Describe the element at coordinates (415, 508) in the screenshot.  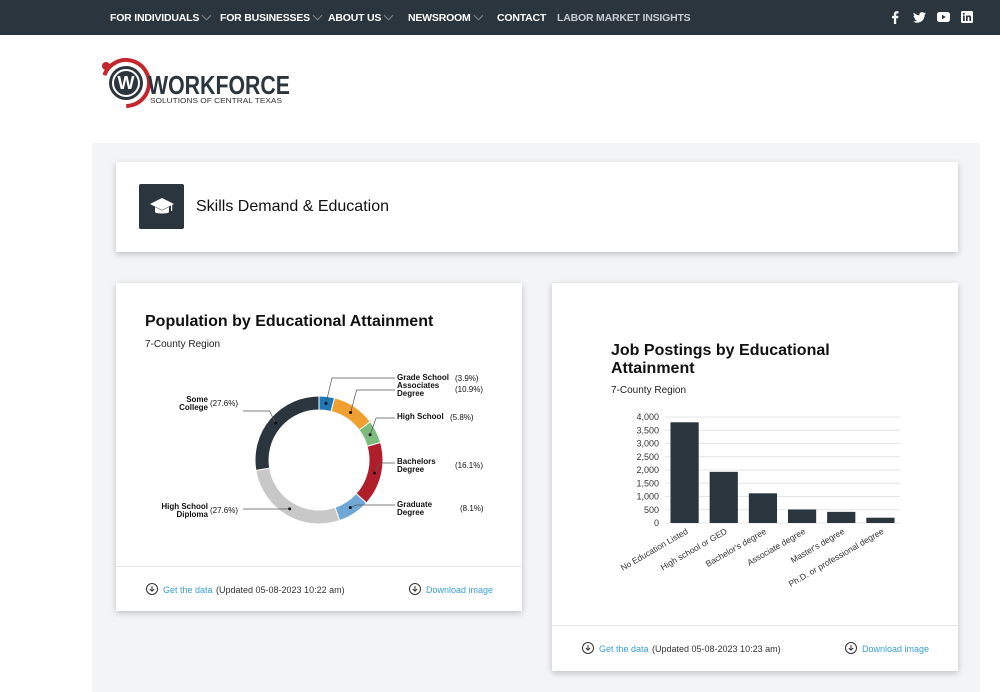
I see `slice-label-graduate: Graduate Degree` at that location.